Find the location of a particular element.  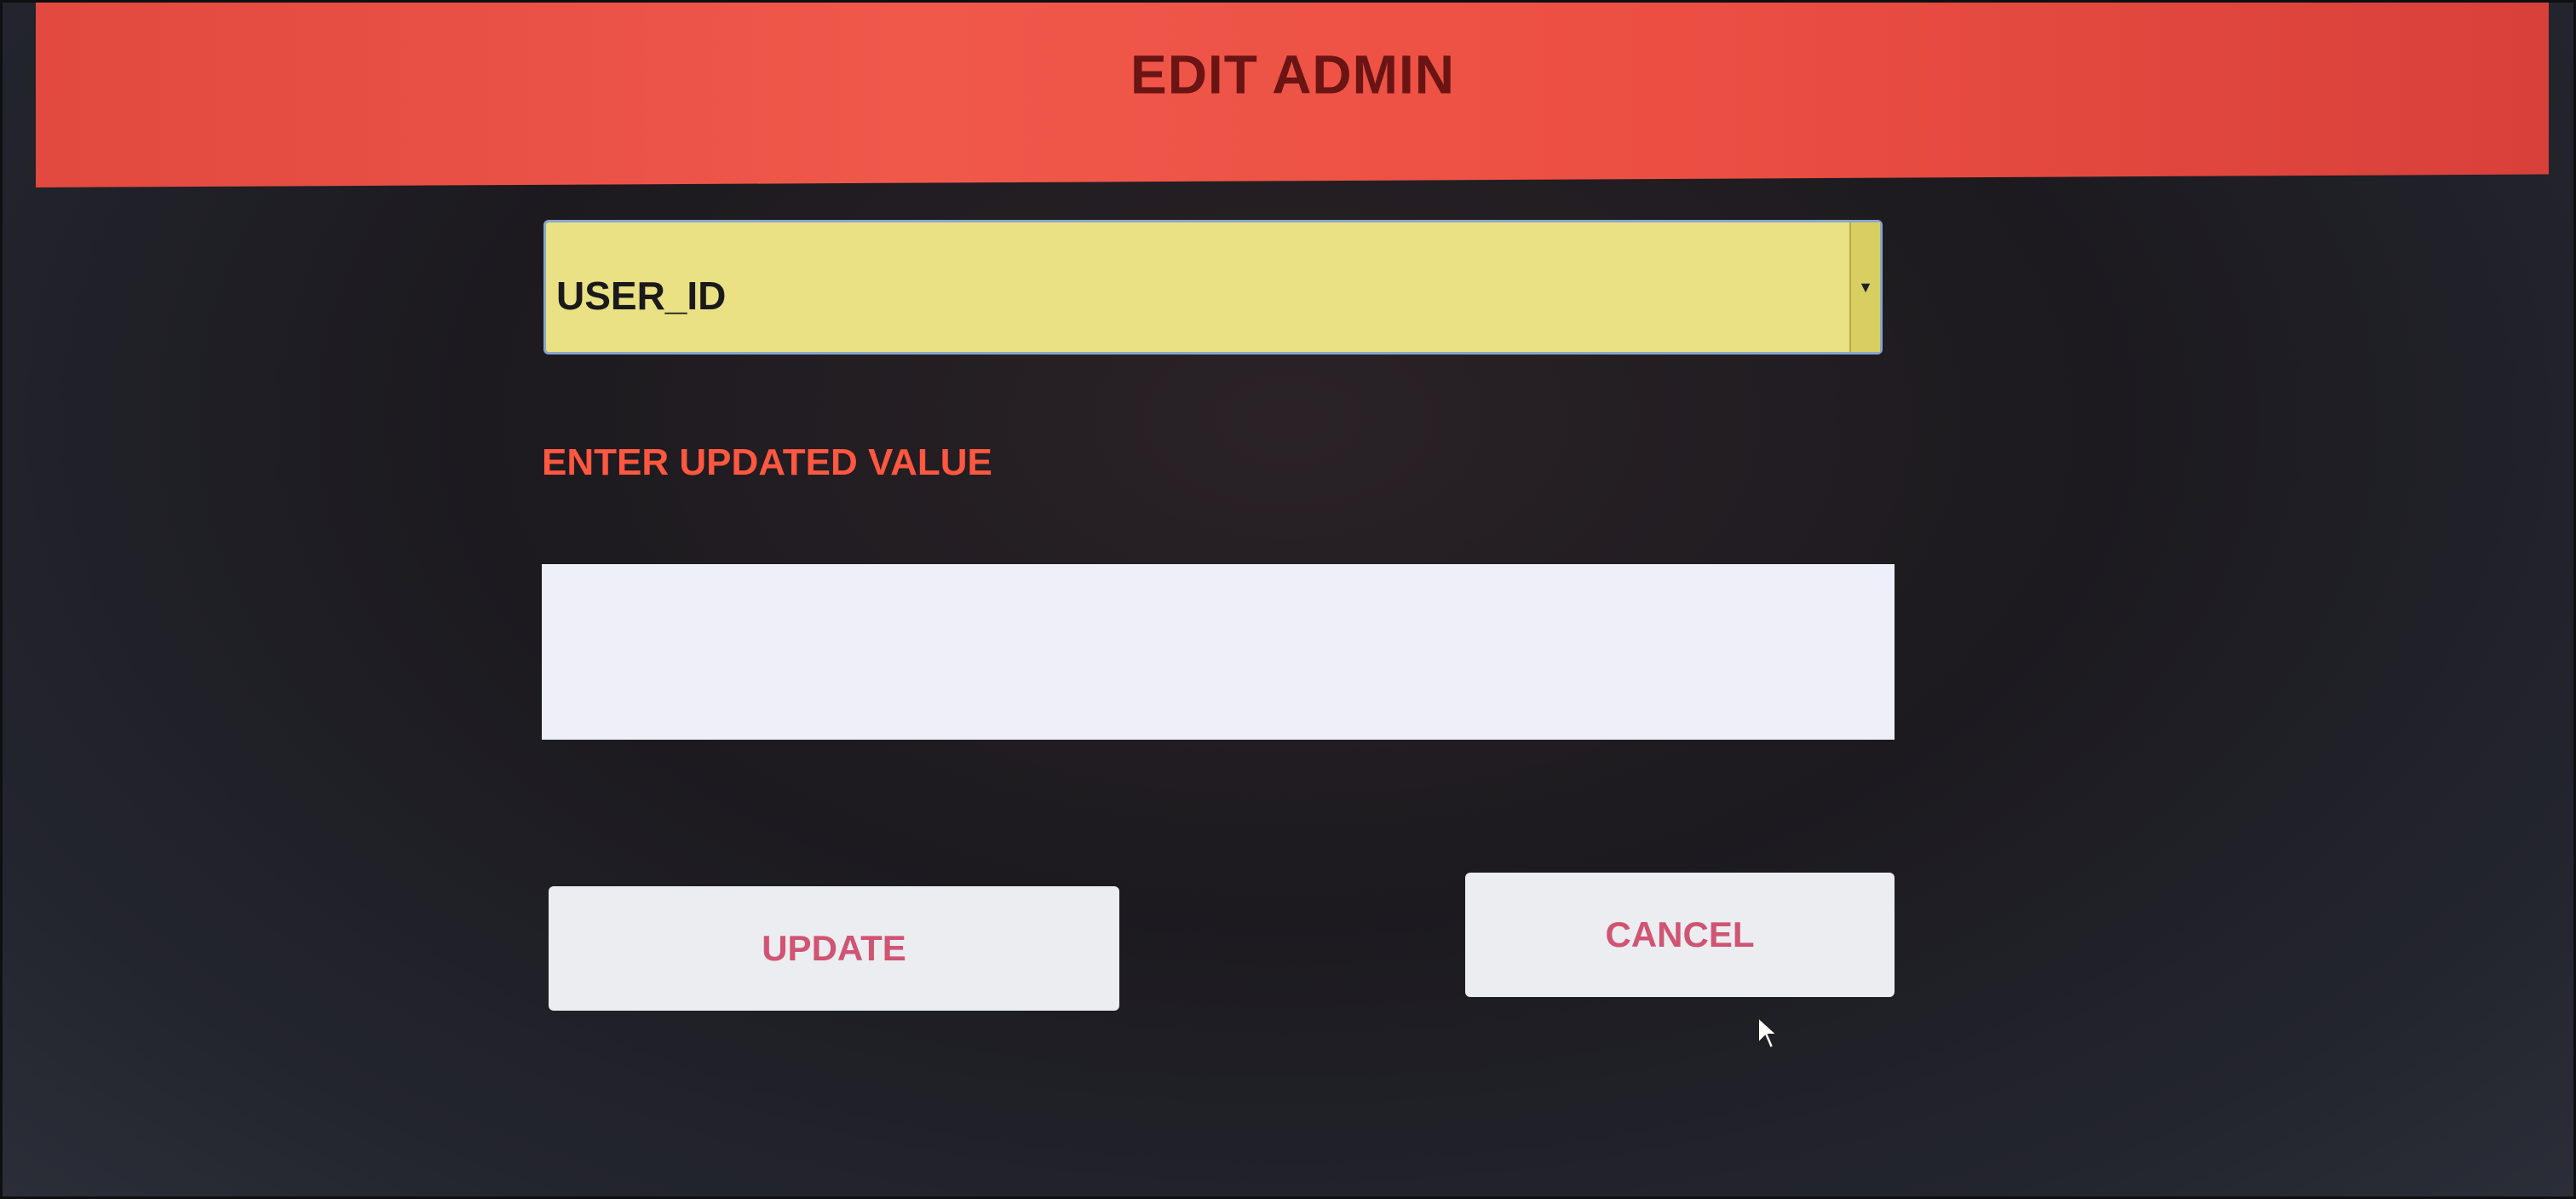

field-select: USER_ID ▼ is located at coordinates (1213, 287).